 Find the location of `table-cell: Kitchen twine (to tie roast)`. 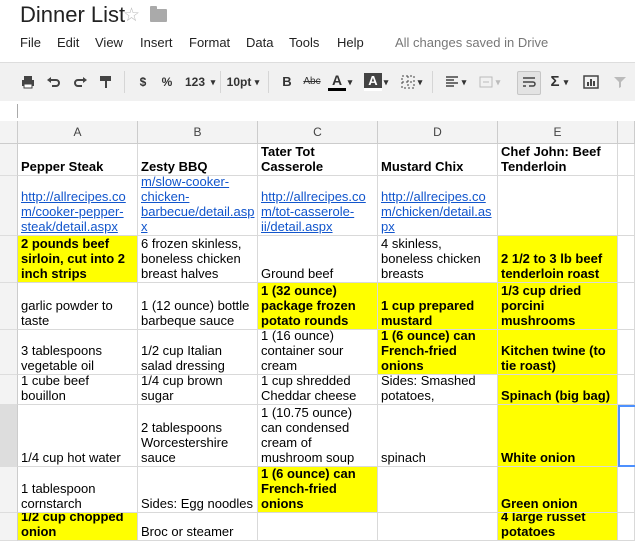

table-cell: Kitchen twine (to tie roast) is located at coordinates (558, 352).